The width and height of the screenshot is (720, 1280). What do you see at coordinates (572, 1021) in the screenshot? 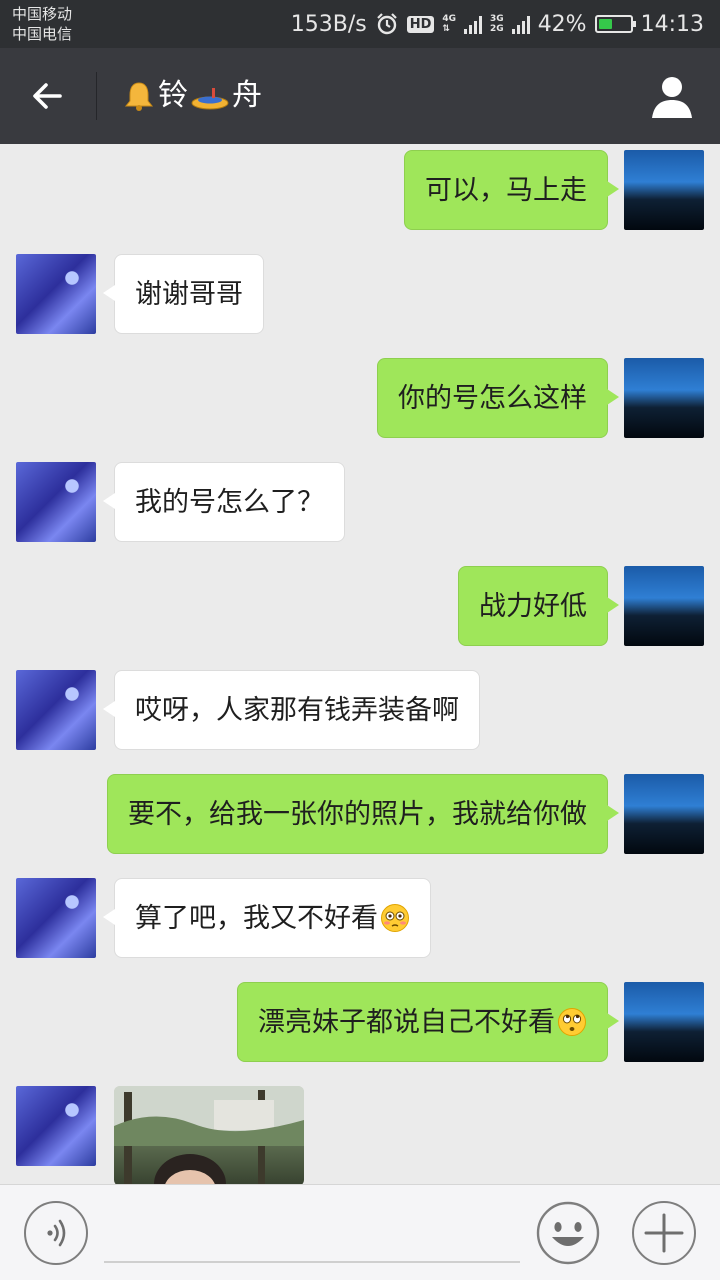
I see `eye-roll-face-icon` at bounding box center [572, 1021].